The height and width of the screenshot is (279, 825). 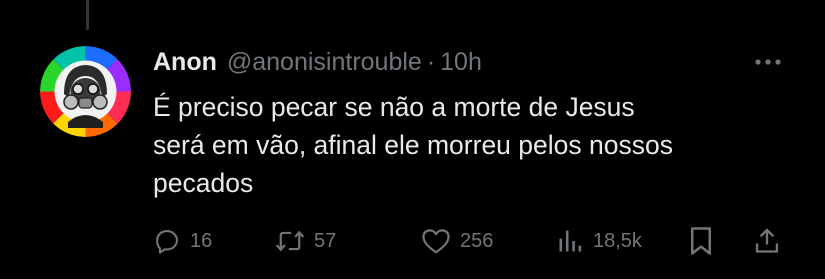 I want to click on share-button, so click(x=767, y=241).